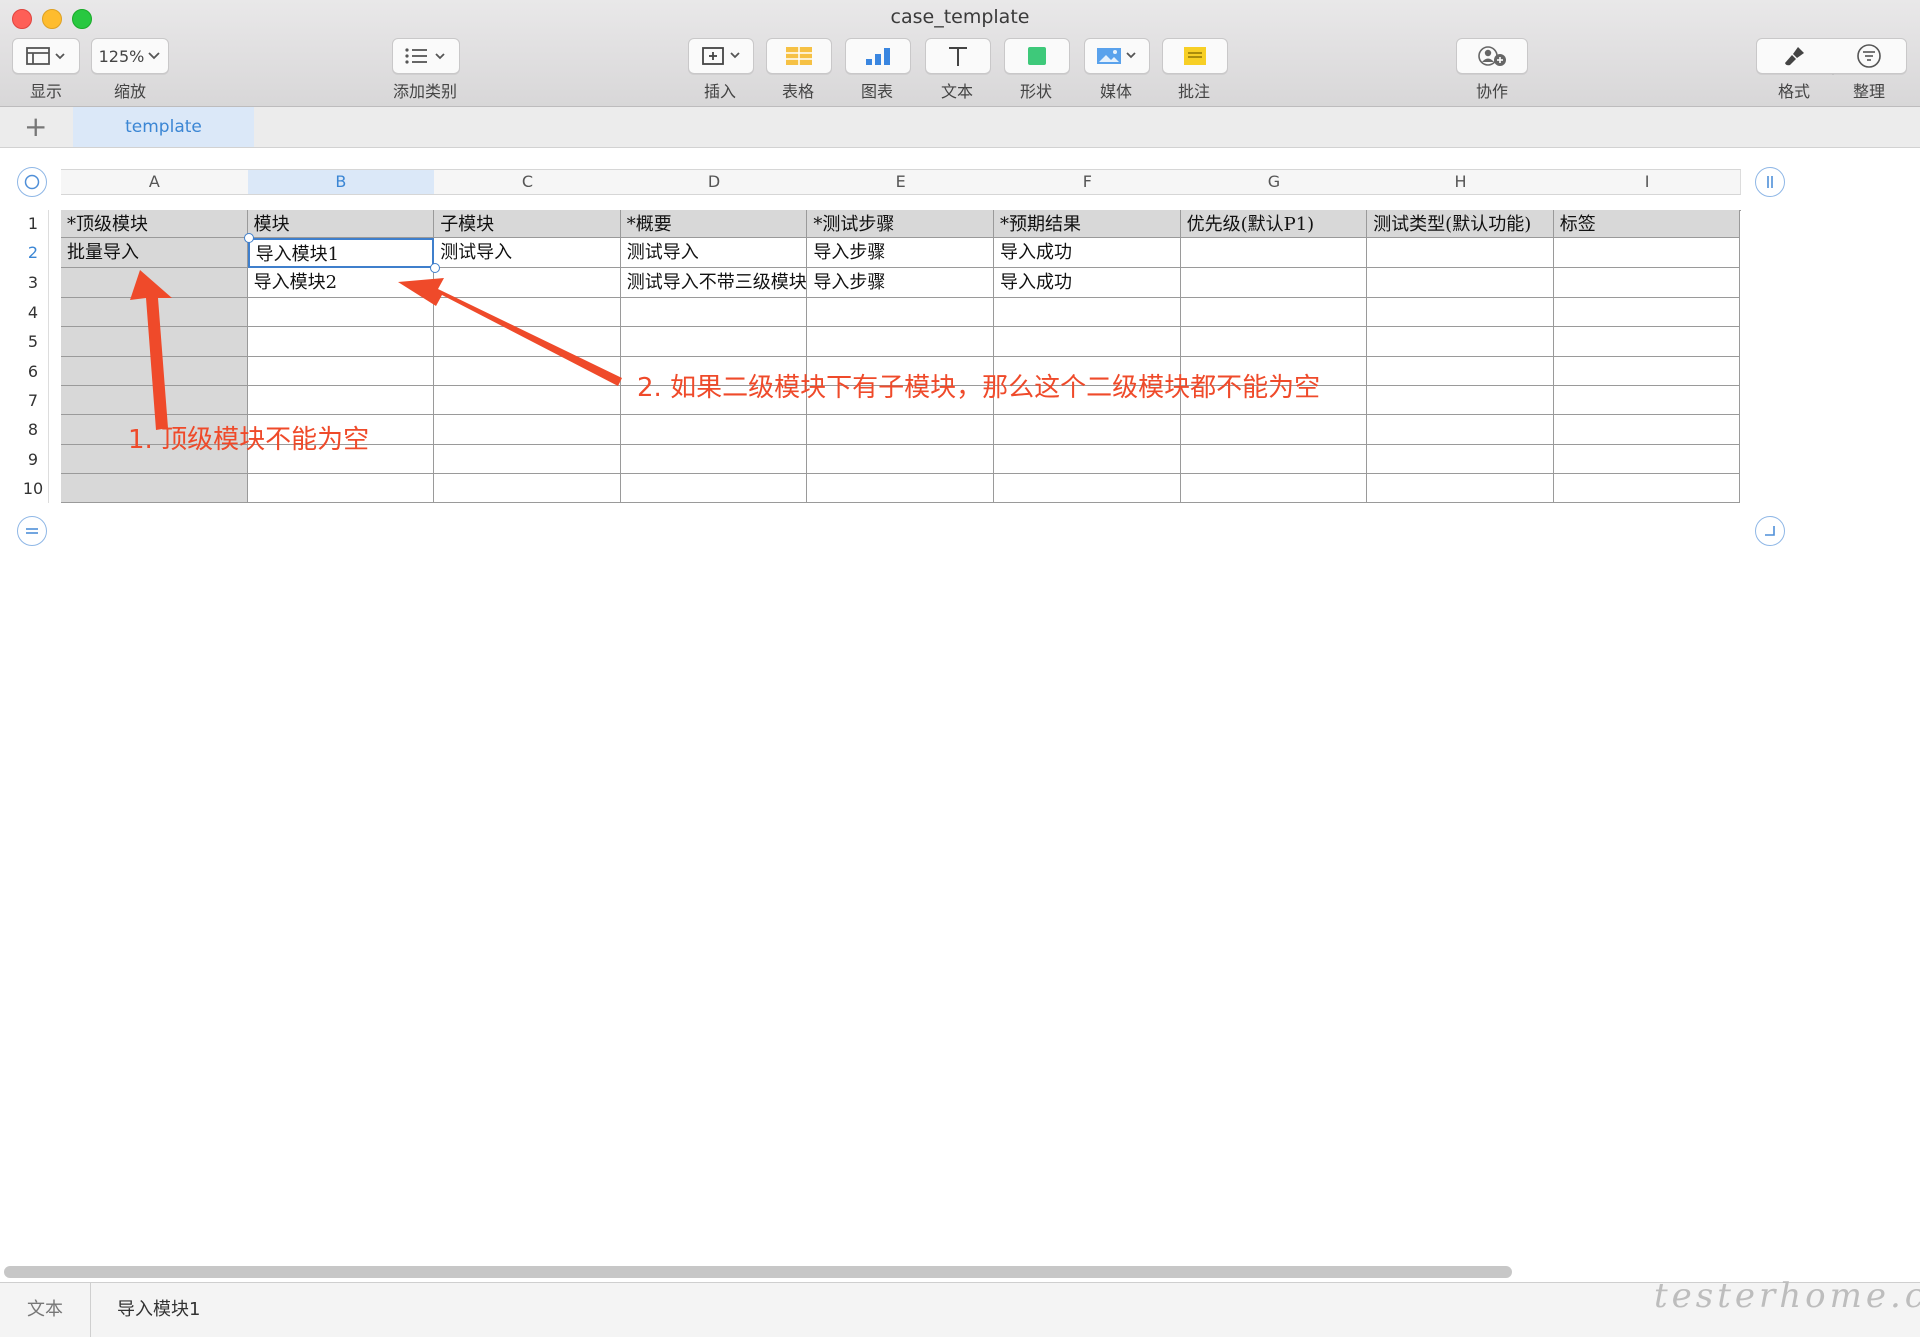 The image size is (1920, 1337). What do you see at coordinates (158, 1310) in the screenshot?
I see `formula-value: 导入模块1` at bounding box center [158, 1310].